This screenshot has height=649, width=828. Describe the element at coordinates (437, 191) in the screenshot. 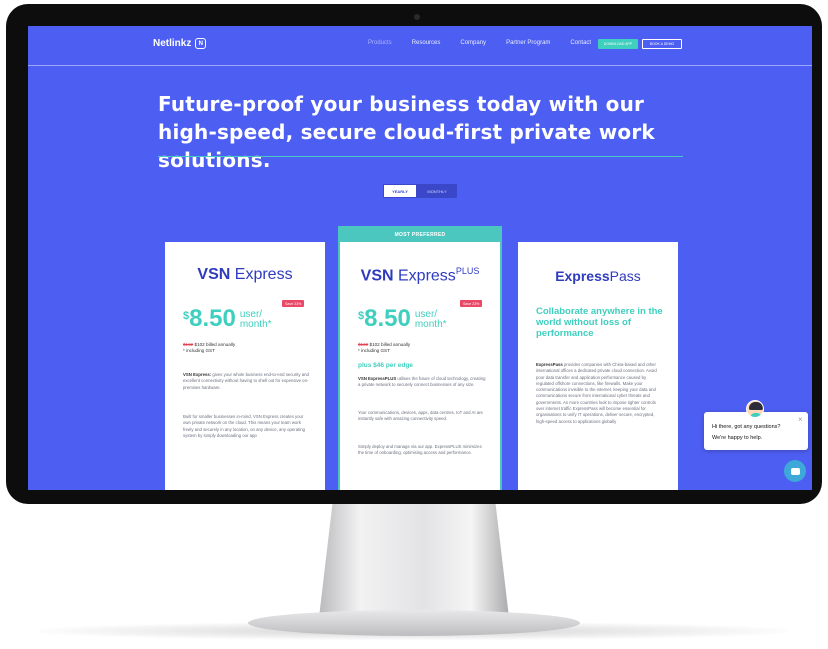

I see `toggle-monthly: MONTHLY` at that location.